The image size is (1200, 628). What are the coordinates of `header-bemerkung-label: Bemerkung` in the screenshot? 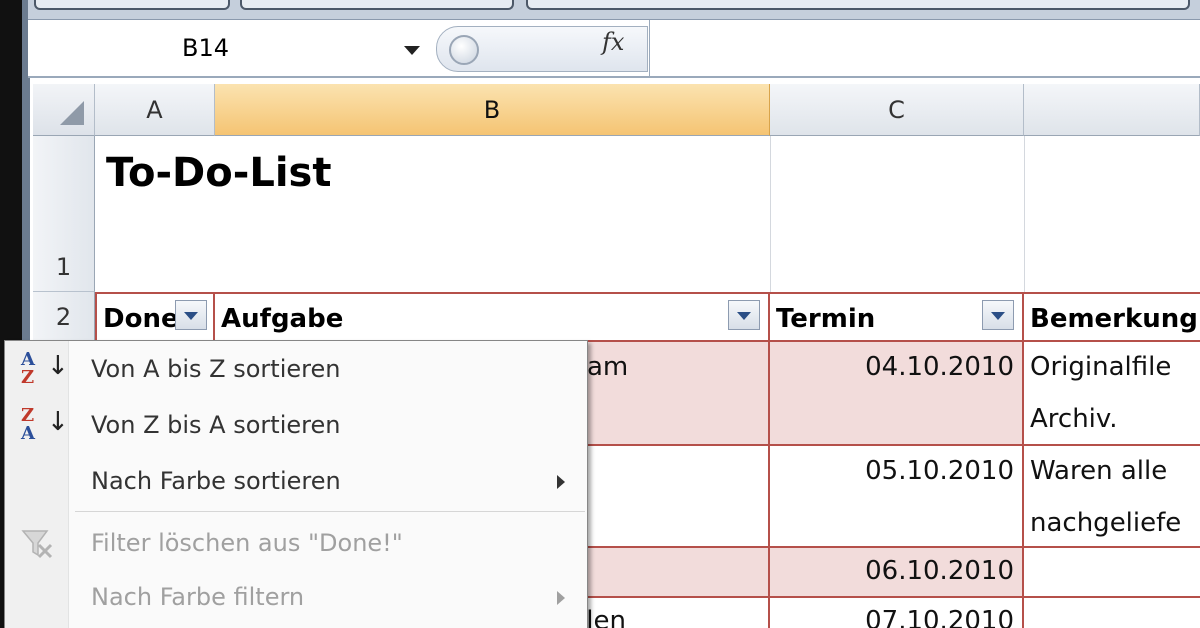 It's located at (1114, 319).